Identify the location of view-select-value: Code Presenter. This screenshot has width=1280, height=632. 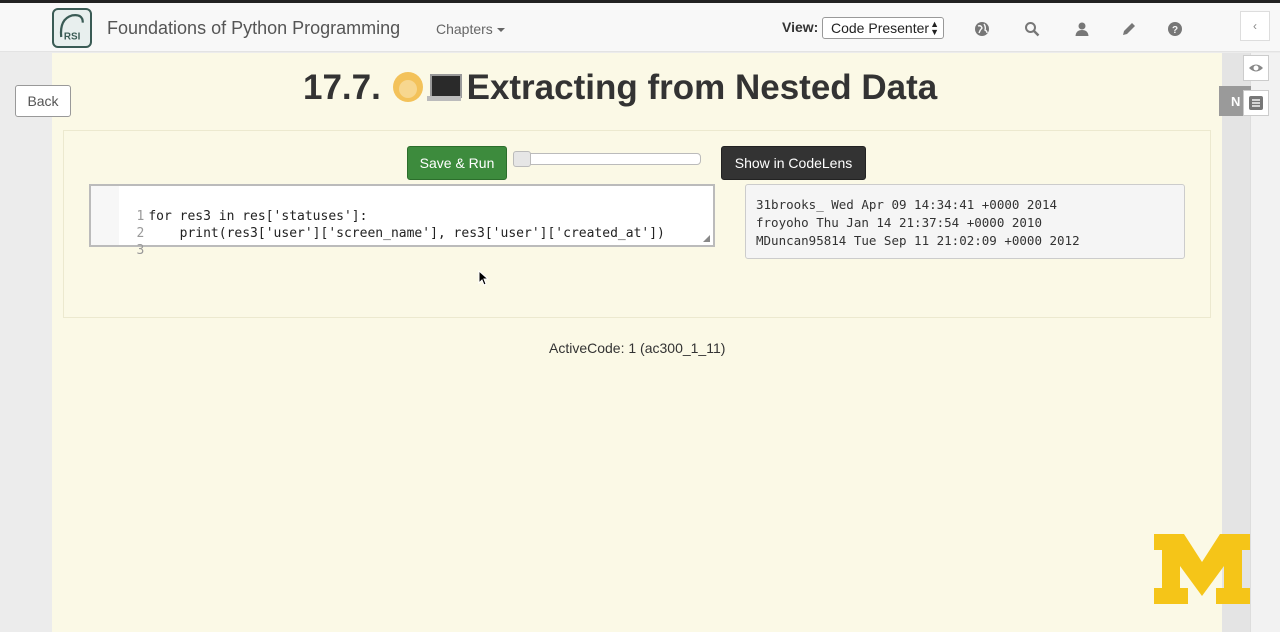
(880, 28).